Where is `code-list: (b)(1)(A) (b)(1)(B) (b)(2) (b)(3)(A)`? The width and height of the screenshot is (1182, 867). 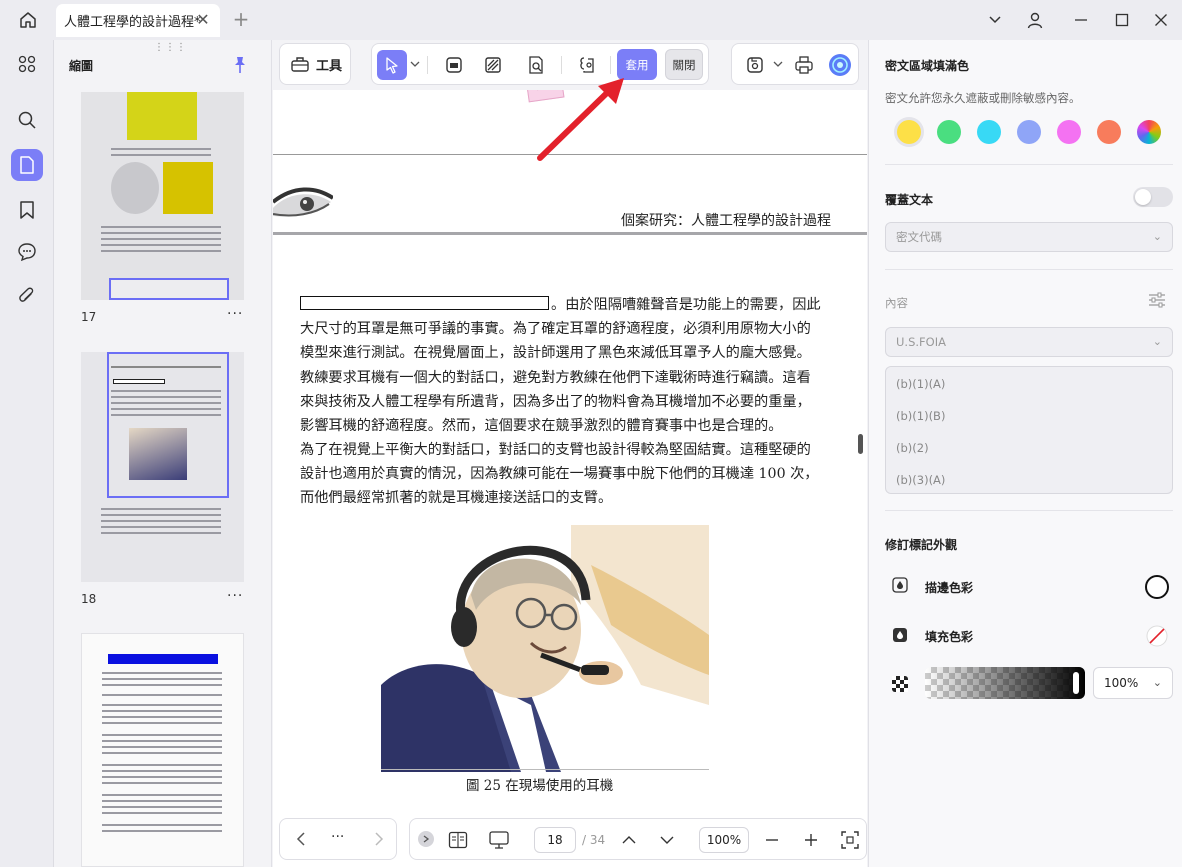 code-list: (b)(1)(A) (b)(1)(B) (b)(2) (b)(3)(A) is located at coordinates (1029, 430).